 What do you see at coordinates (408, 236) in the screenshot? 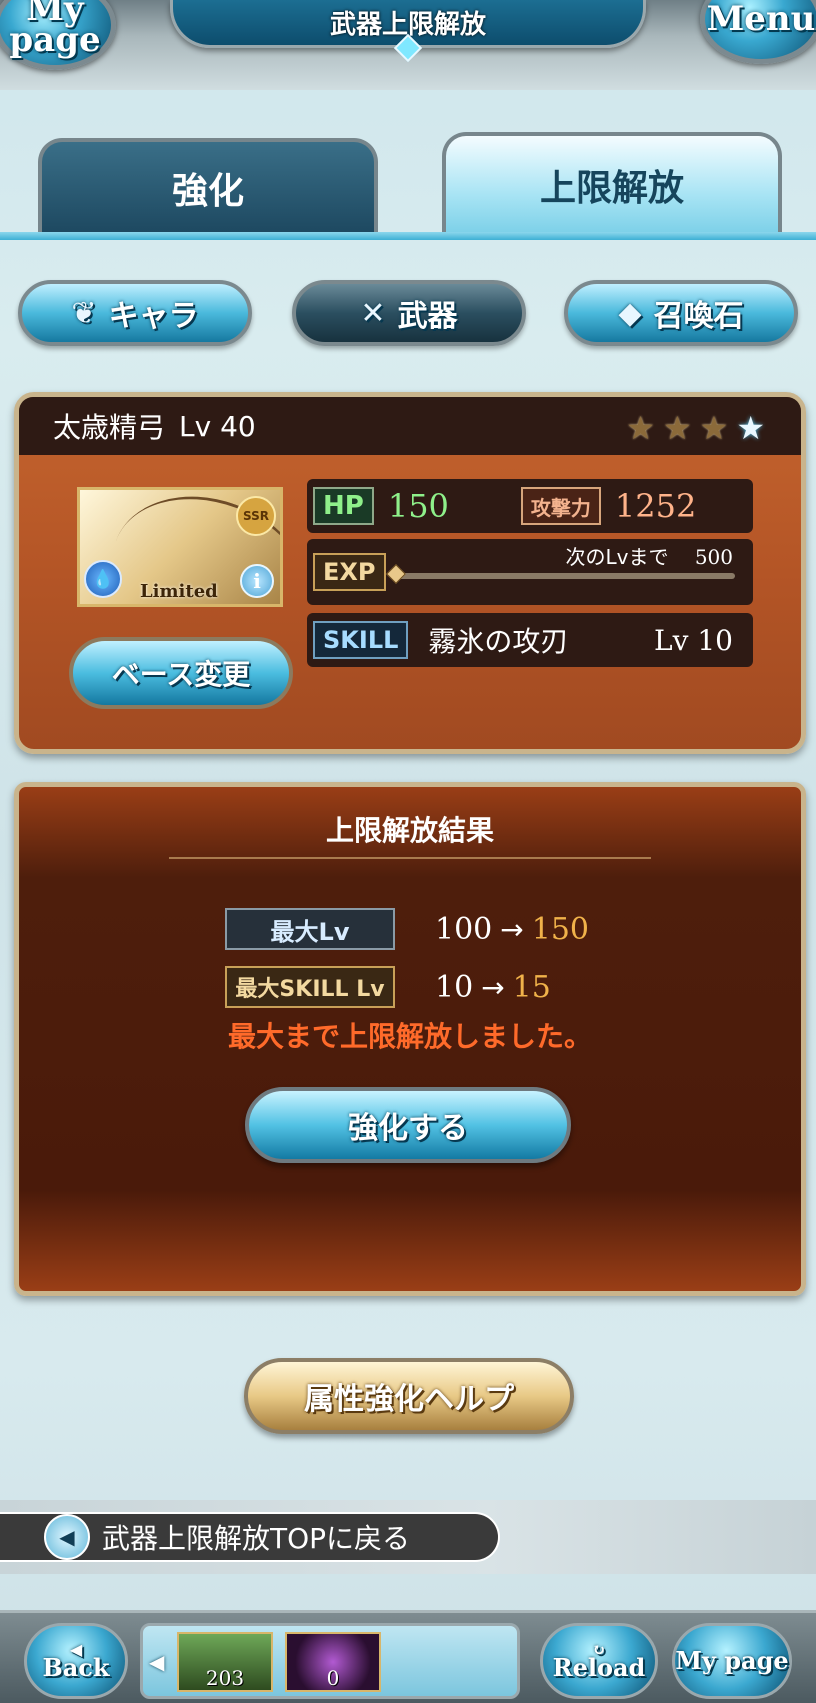
I see `tab-underline` at bounding box center [408, 236].